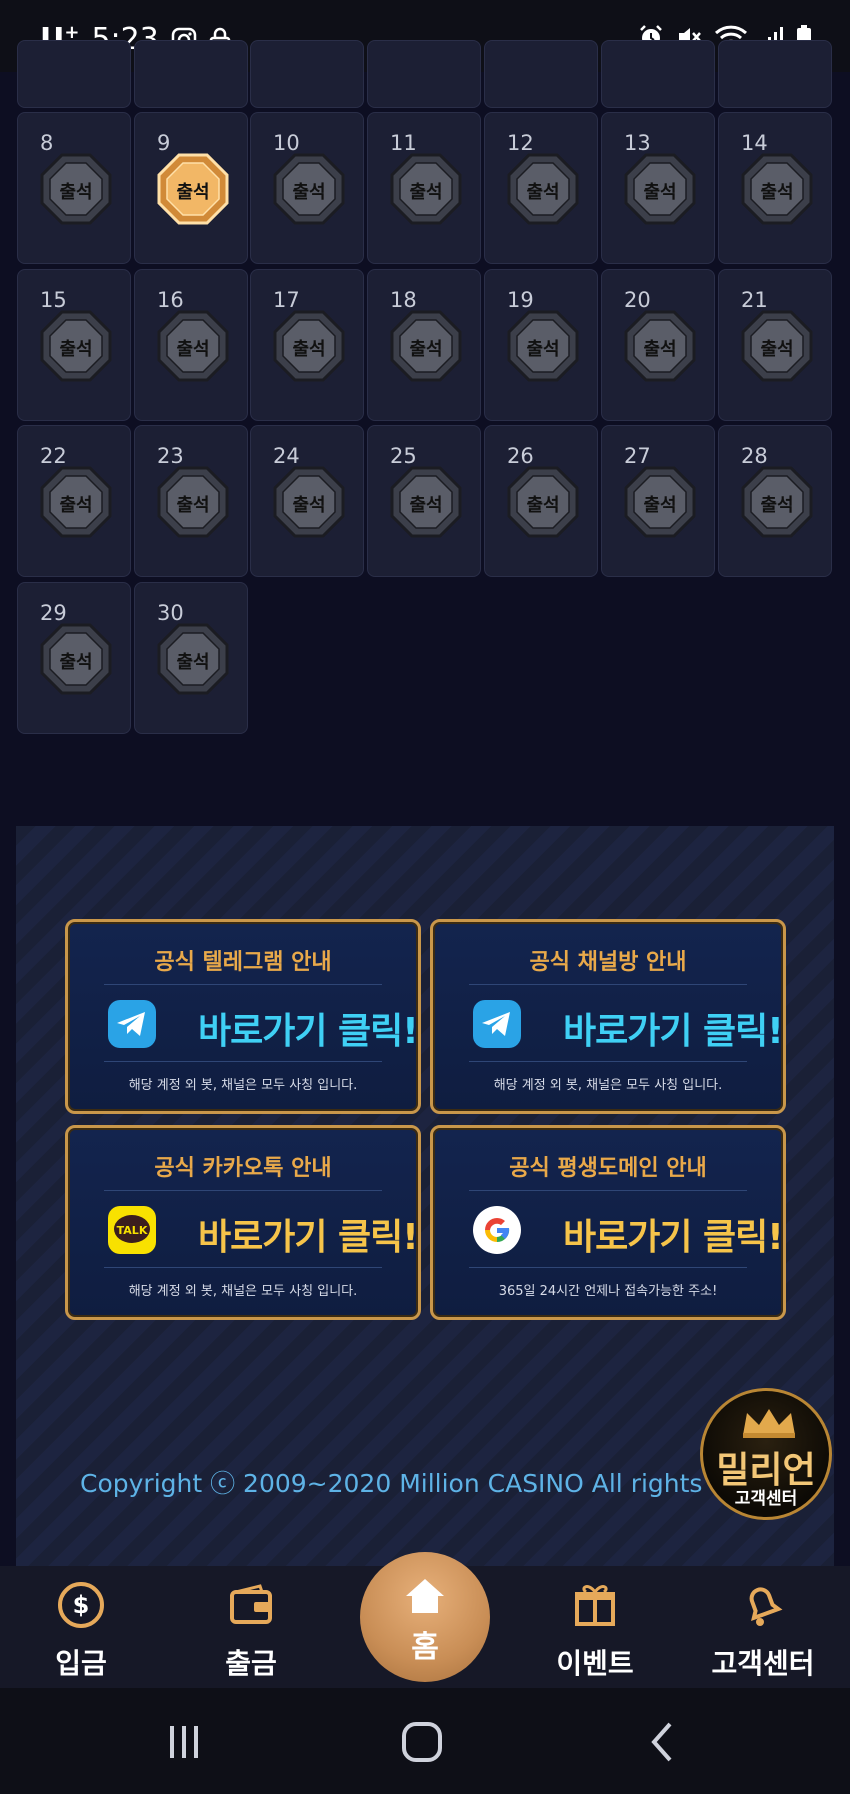  I want to click on promo-title: 공식 카카오톡 안내, so click(243, 1168).